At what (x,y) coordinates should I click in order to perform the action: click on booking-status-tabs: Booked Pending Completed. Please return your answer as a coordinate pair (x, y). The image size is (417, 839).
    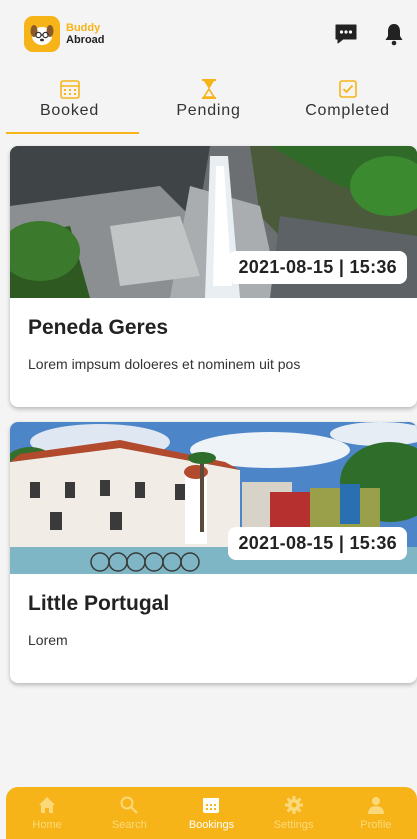
    Looking at the image, I should click on (208, 103).